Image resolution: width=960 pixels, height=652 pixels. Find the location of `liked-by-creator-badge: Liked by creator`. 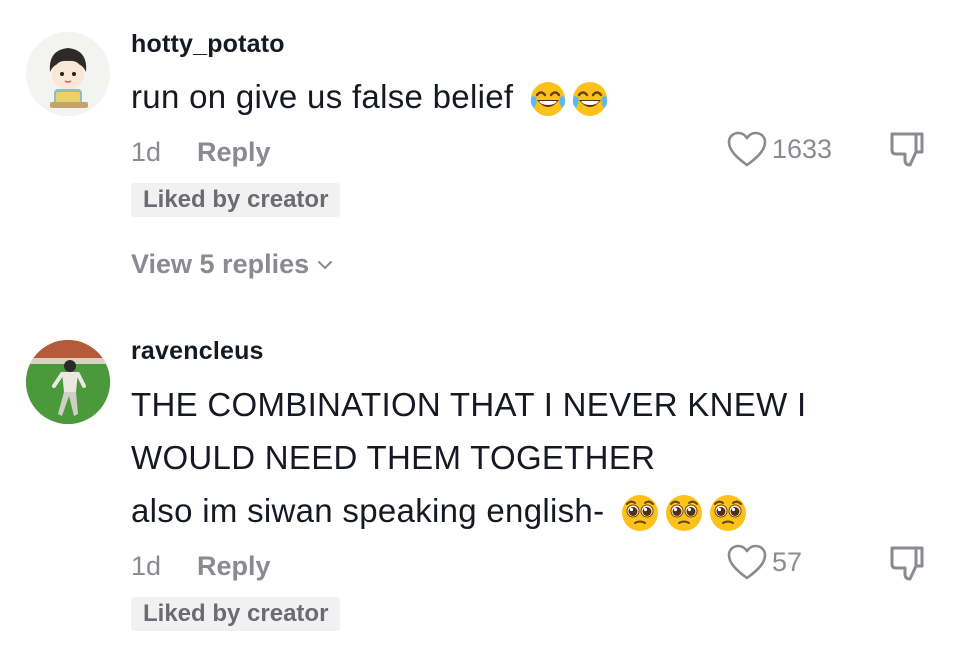

liked-by-creator-badge: Liked by creator is located at coordinates (236, 614).